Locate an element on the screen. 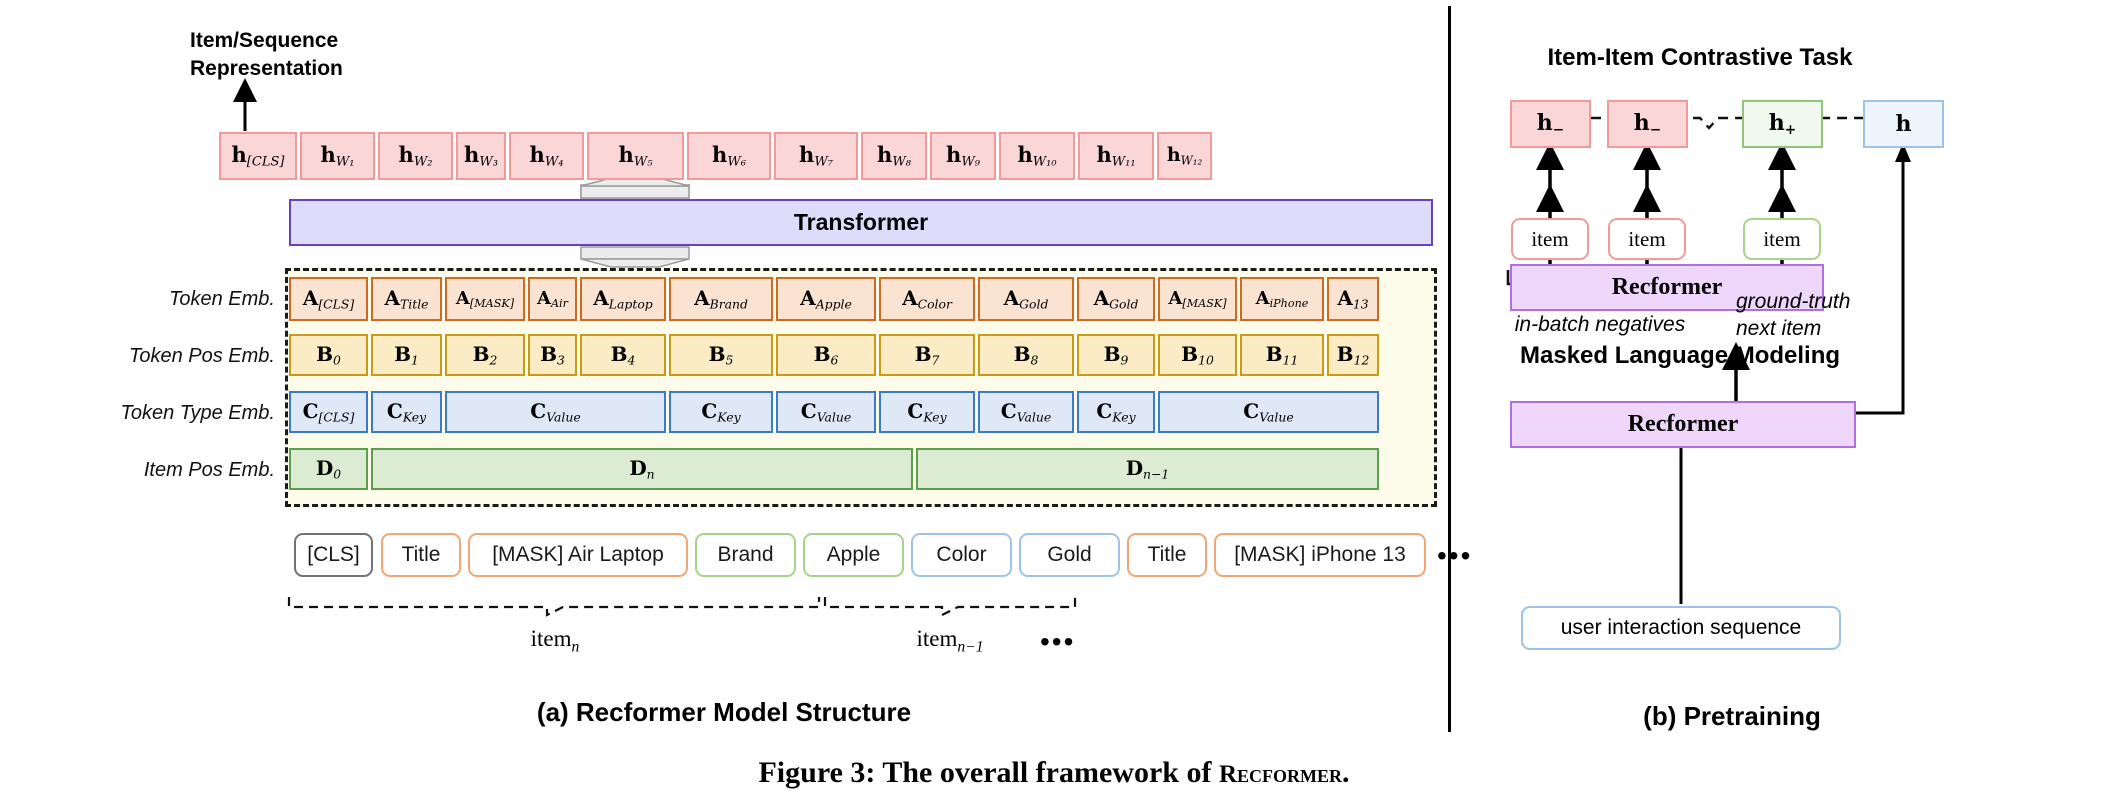 The width and height of the screenshot is (2108, 809). caption-name: Recformer is located at coordinates (1280, 774).